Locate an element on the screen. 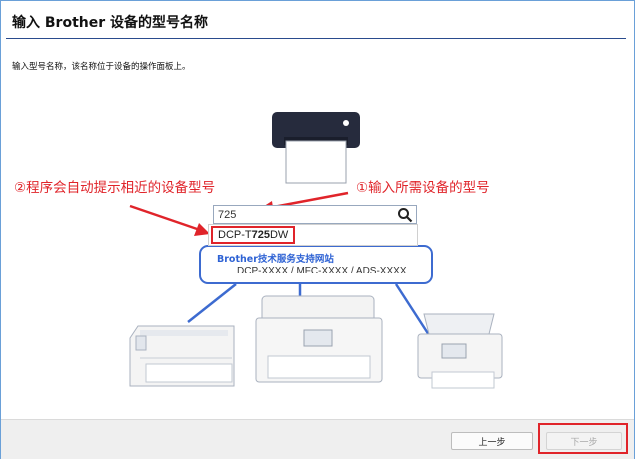 This screenshot has height=459, width=635. printer-left-icon is located at coordinates (182, 356).